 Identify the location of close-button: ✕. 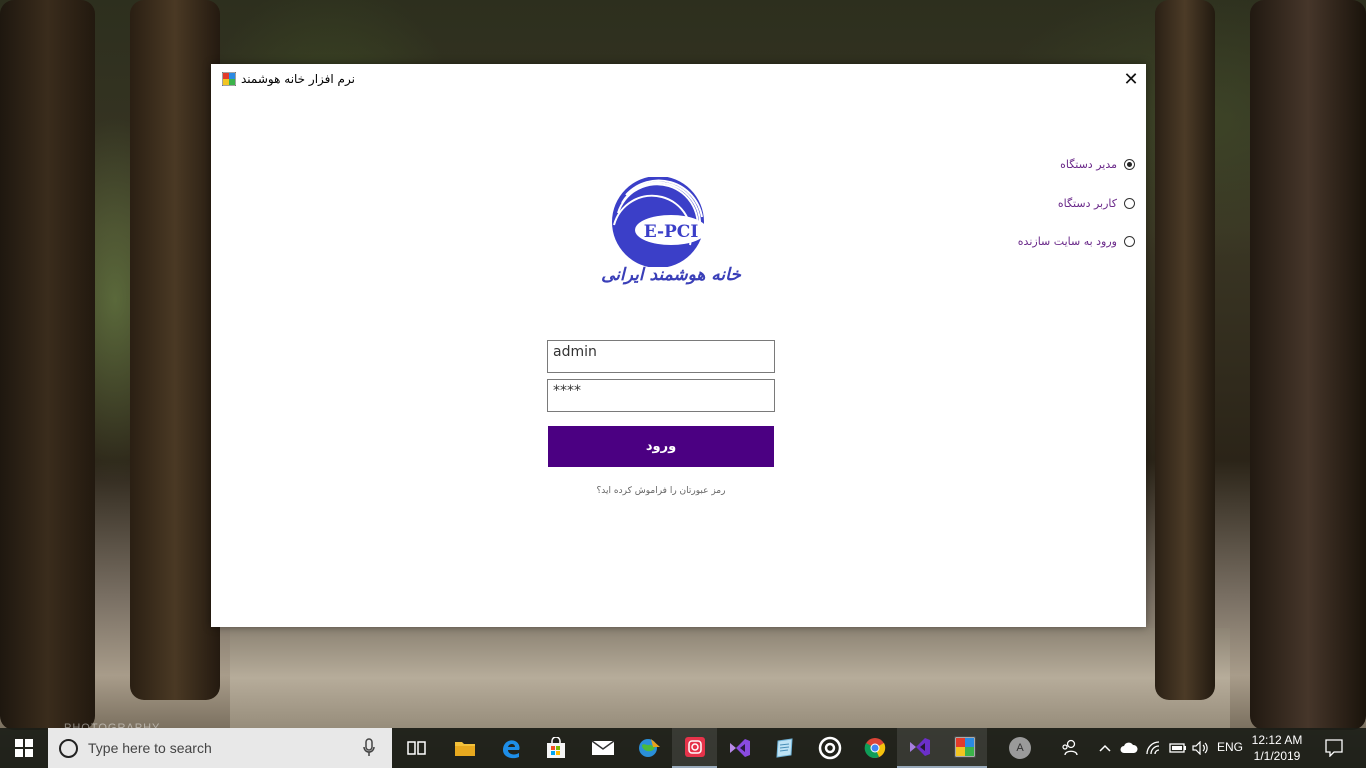
(1131, 79).